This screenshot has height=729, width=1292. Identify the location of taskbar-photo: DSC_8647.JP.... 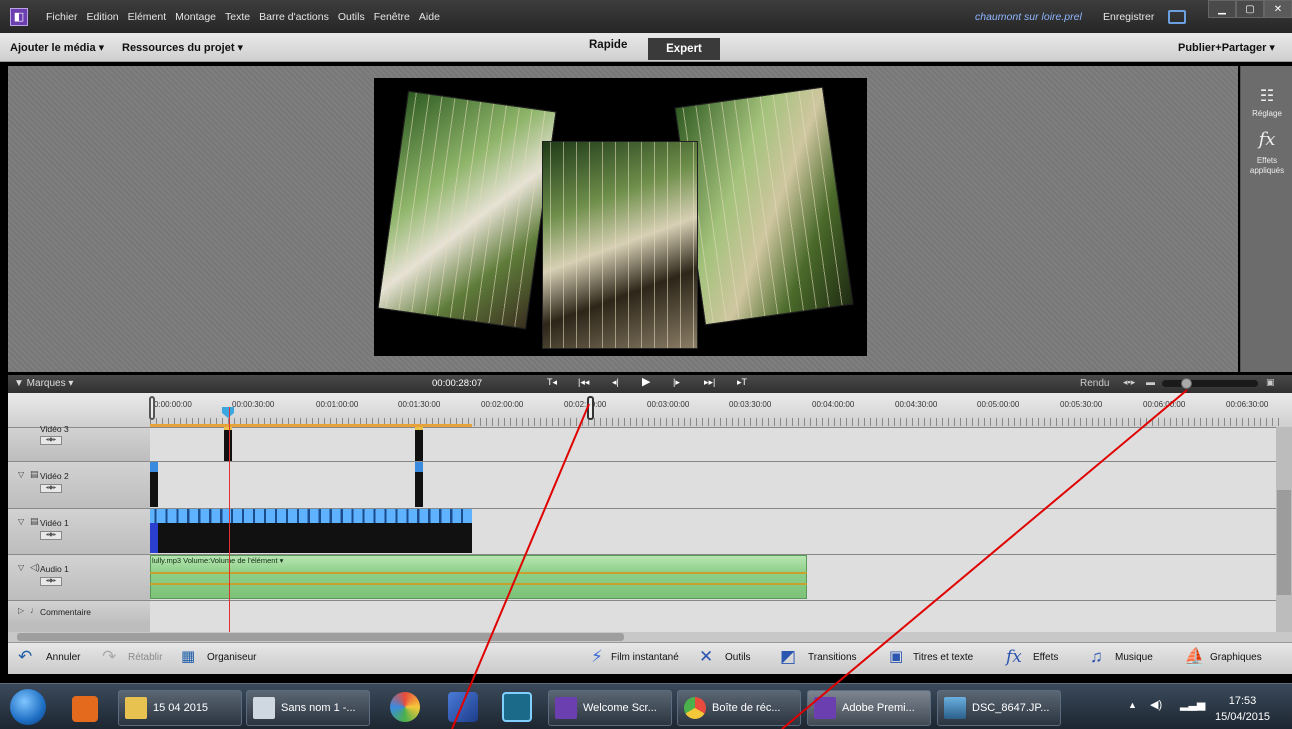
(999, 708).